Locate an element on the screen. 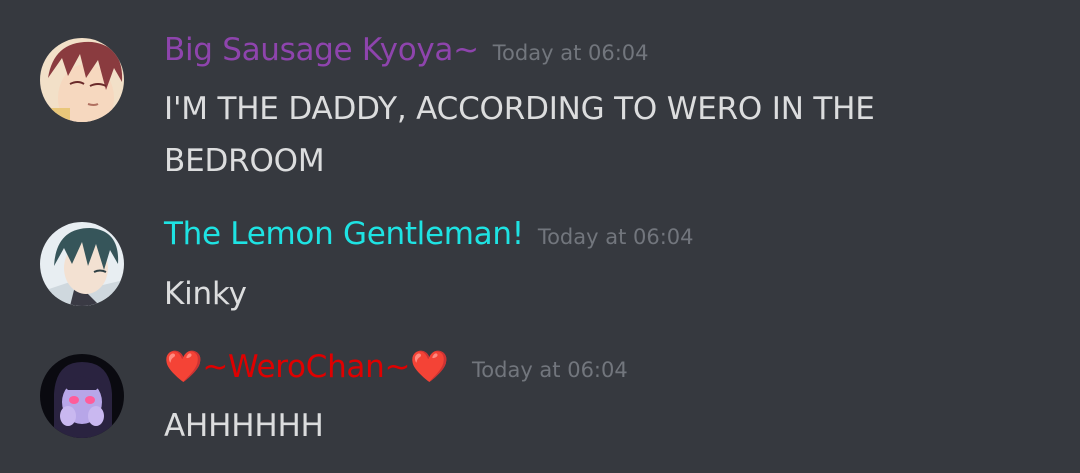  username-text: ~WeroChan~ is located at coordinates (306, 367).